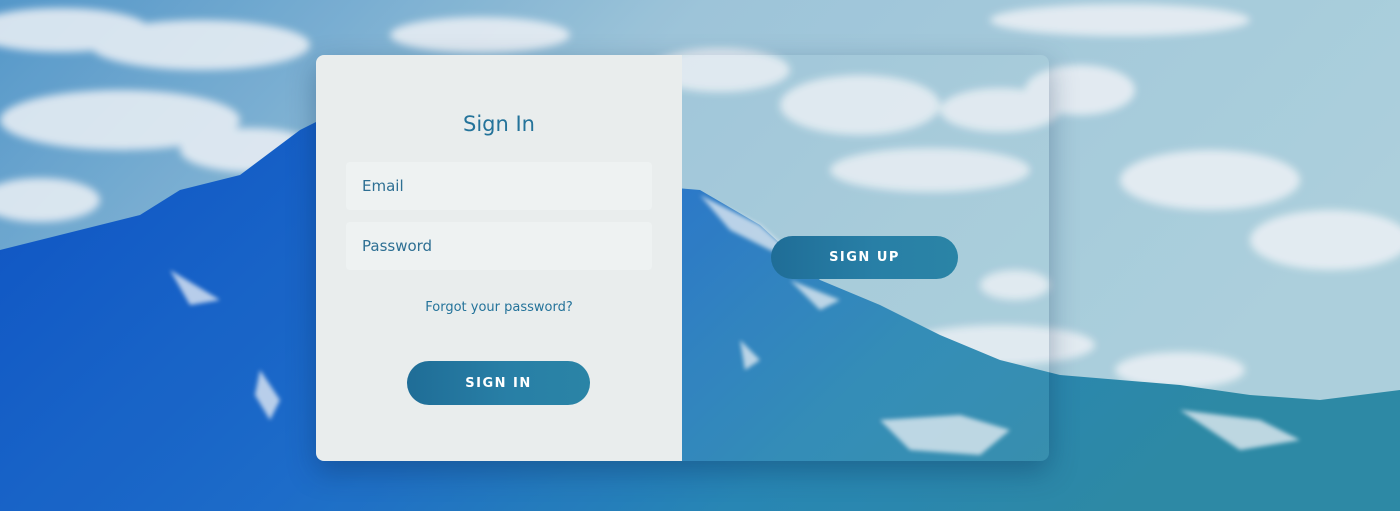 The height and width of the screenshot is (511, 1400). Describe the element at coordinates (499, 186) in the screenshot. I see `email-field` at that location.